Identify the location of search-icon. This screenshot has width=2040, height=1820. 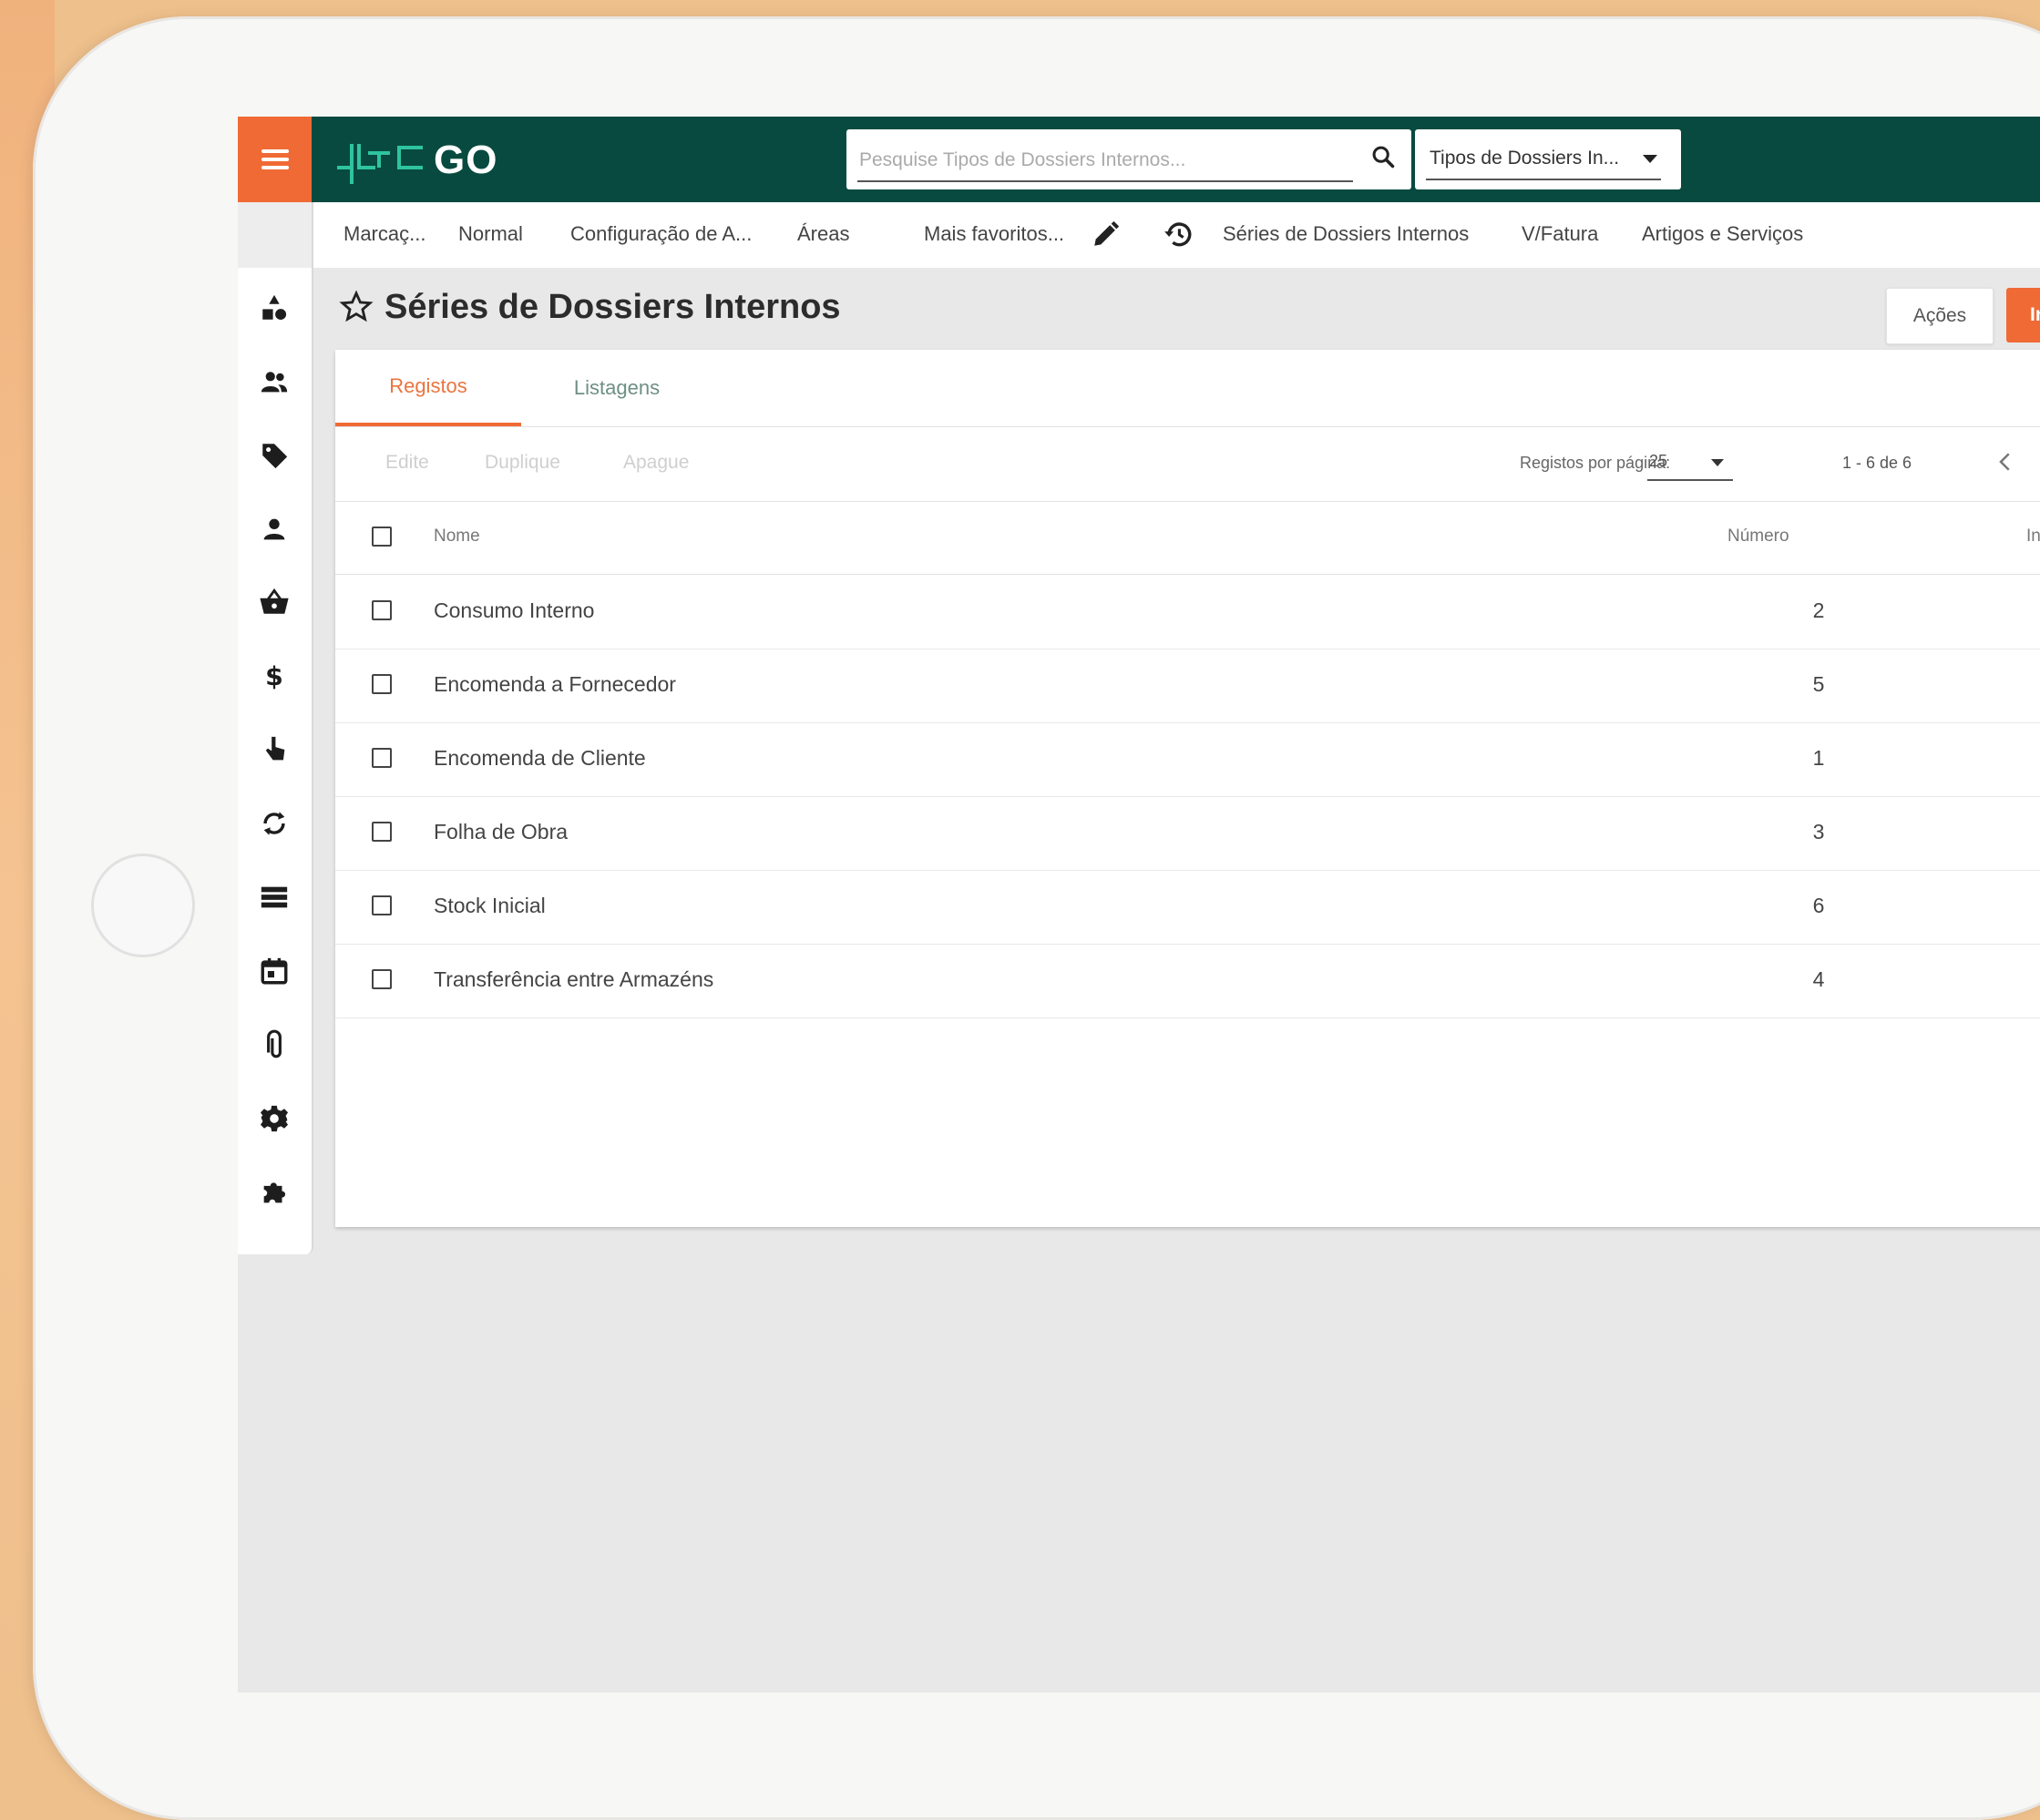
(1383, 156).